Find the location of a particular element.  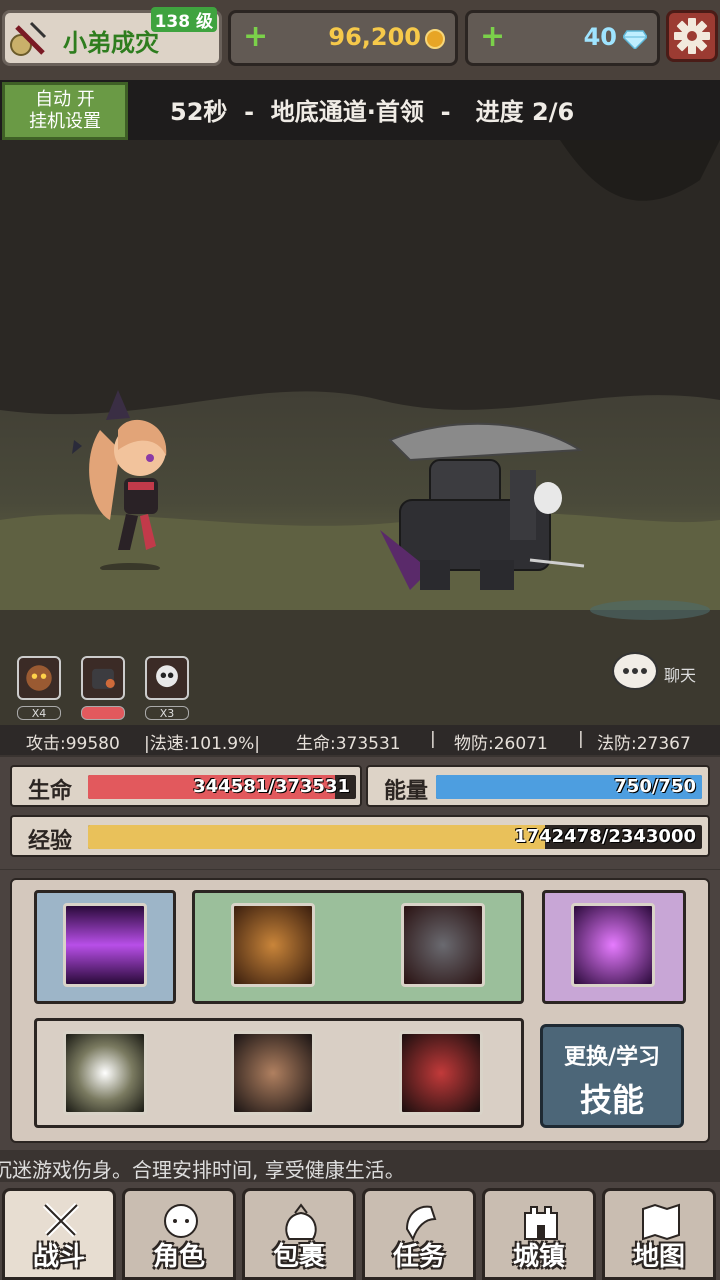

gem-counter: + 40 is located at coordinates (562, 38).